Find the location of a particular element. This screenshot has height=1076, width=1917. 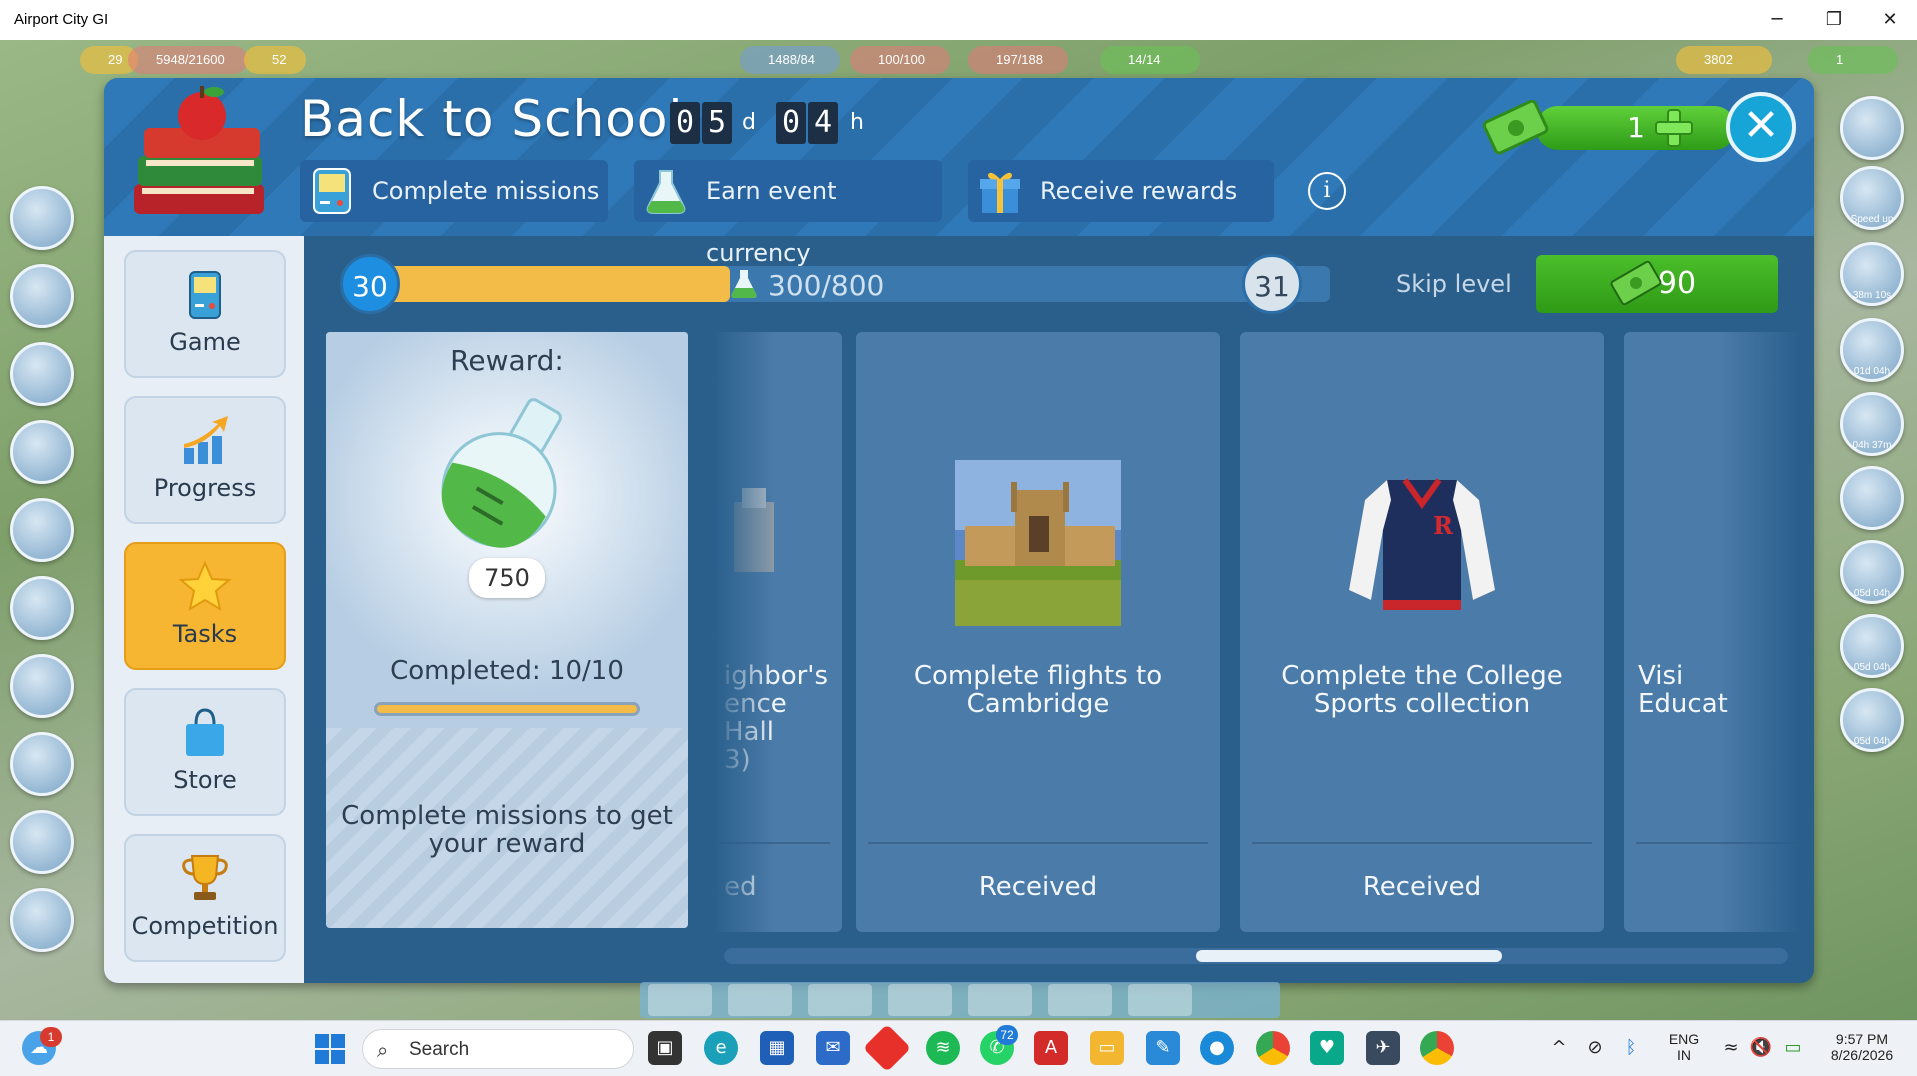

staff-value: 14/14 is located at coordinates (1144, 59).